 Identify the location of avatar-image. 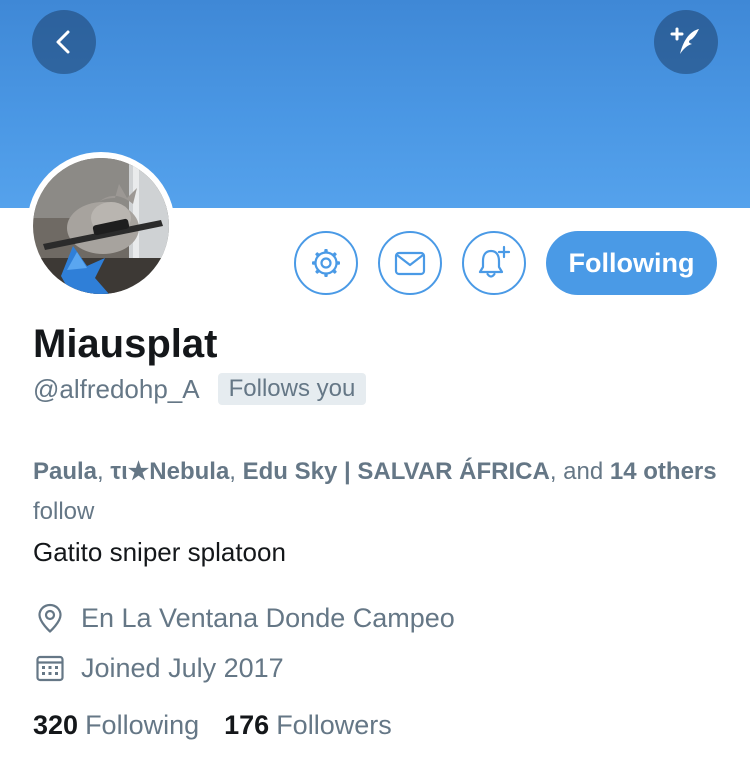
(101, 226).